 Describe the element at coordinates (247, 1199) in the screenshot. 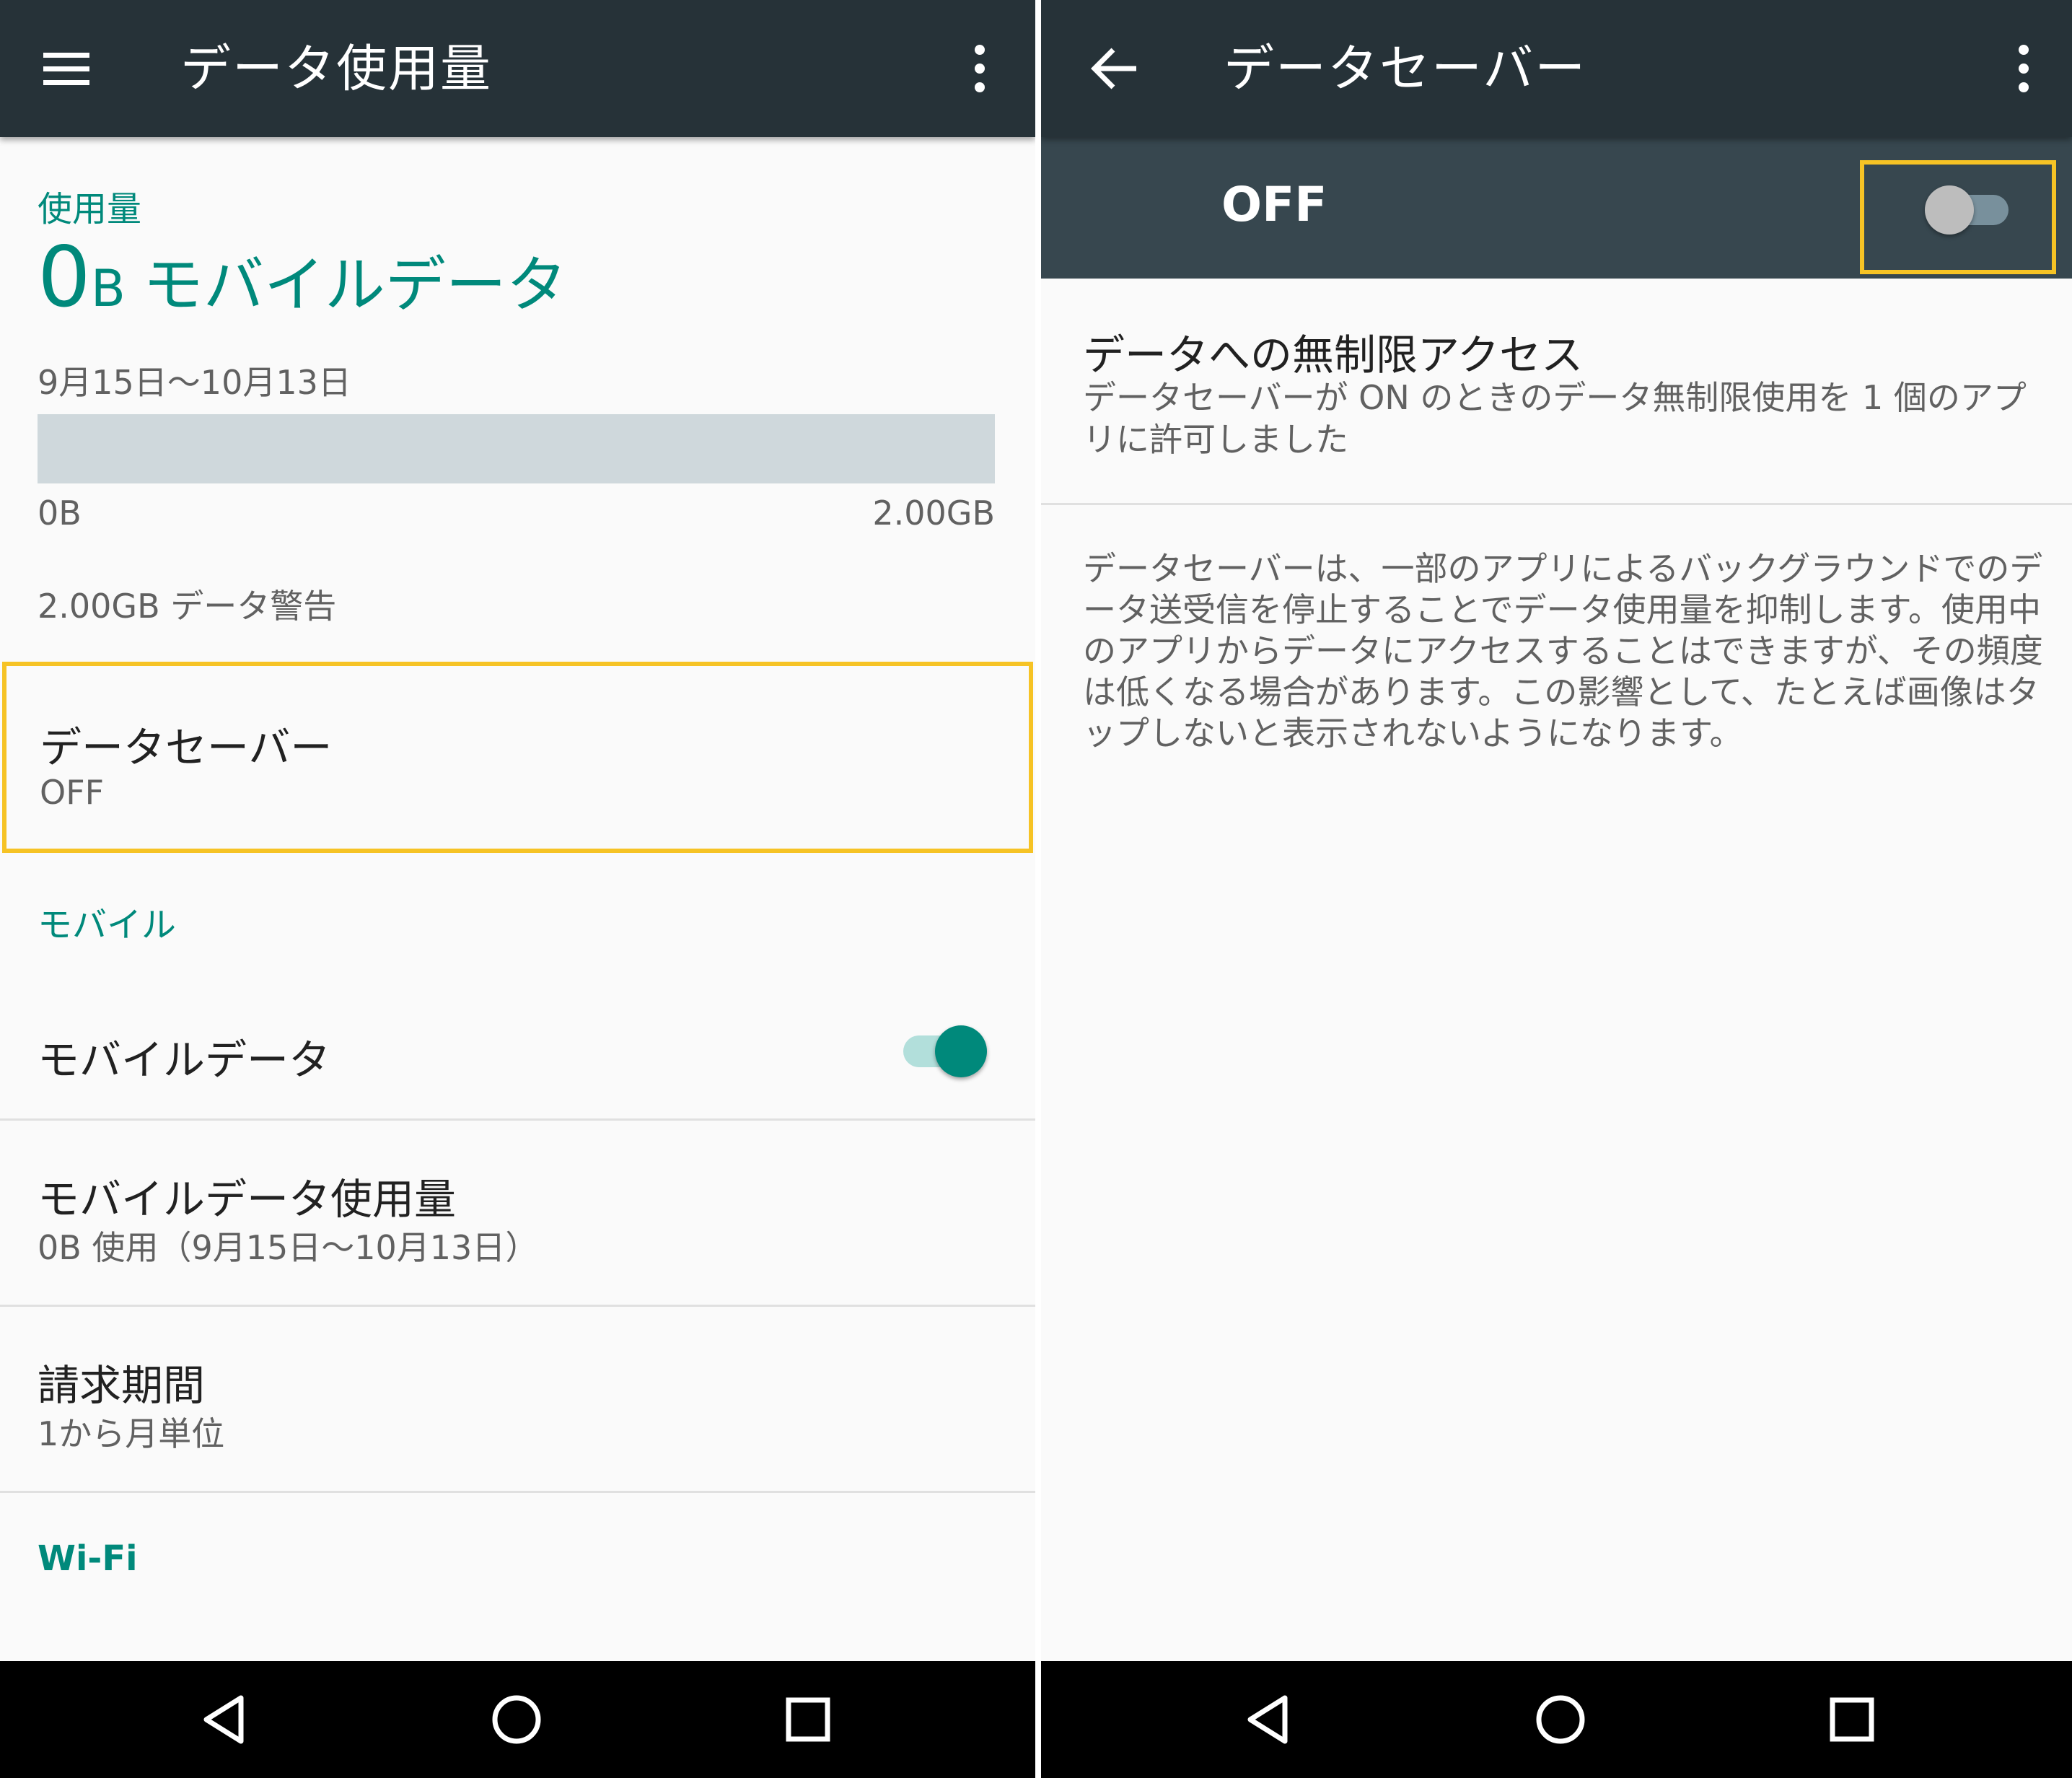

I see `mobile-data-usage-title: モバイルデータ使用量` at that location.